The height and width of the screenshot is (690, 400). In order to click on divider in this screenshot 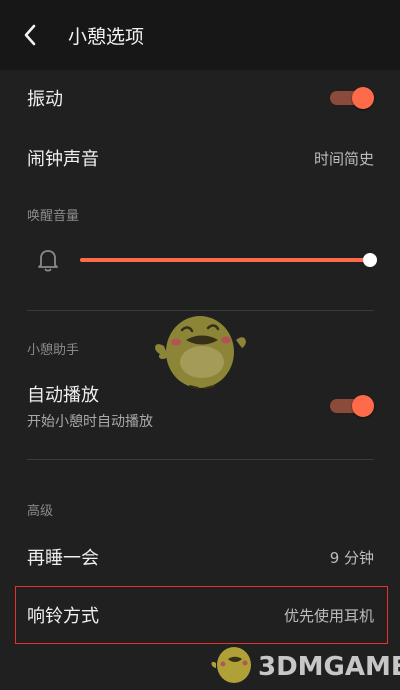, I will do `click(200, 459)`.